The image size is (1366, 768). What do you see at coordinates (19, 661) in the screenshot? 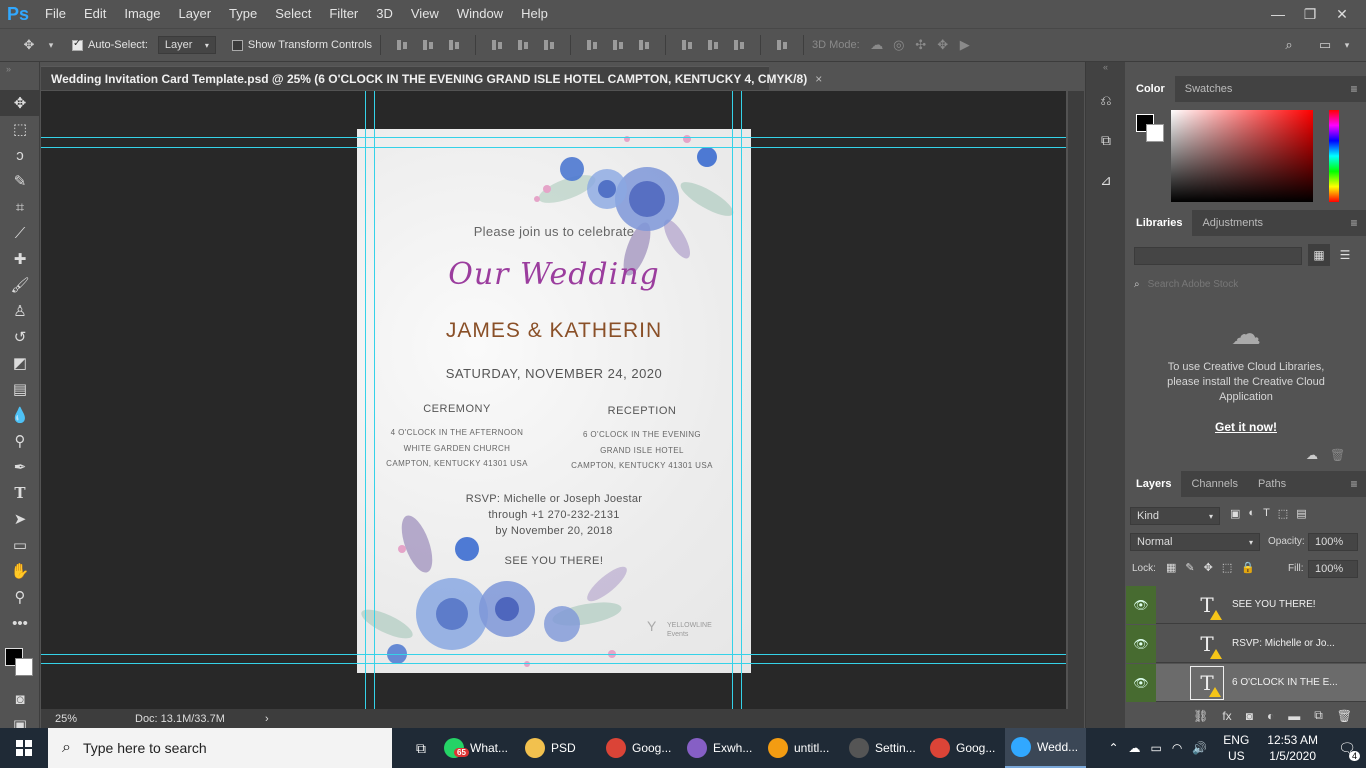
I see `color-swatches` at bounding box center [19, 661].